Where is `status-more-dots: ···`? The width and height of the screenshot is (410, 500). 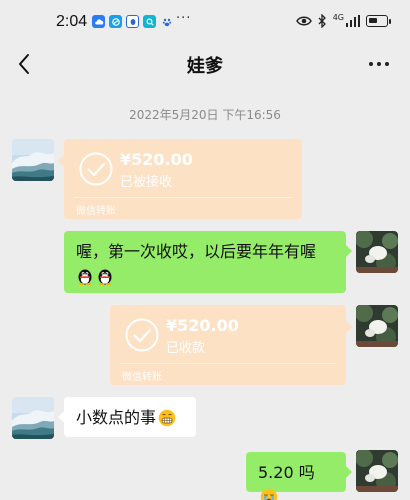
status-more-dots: ··· is located at coordinates (184, 18).